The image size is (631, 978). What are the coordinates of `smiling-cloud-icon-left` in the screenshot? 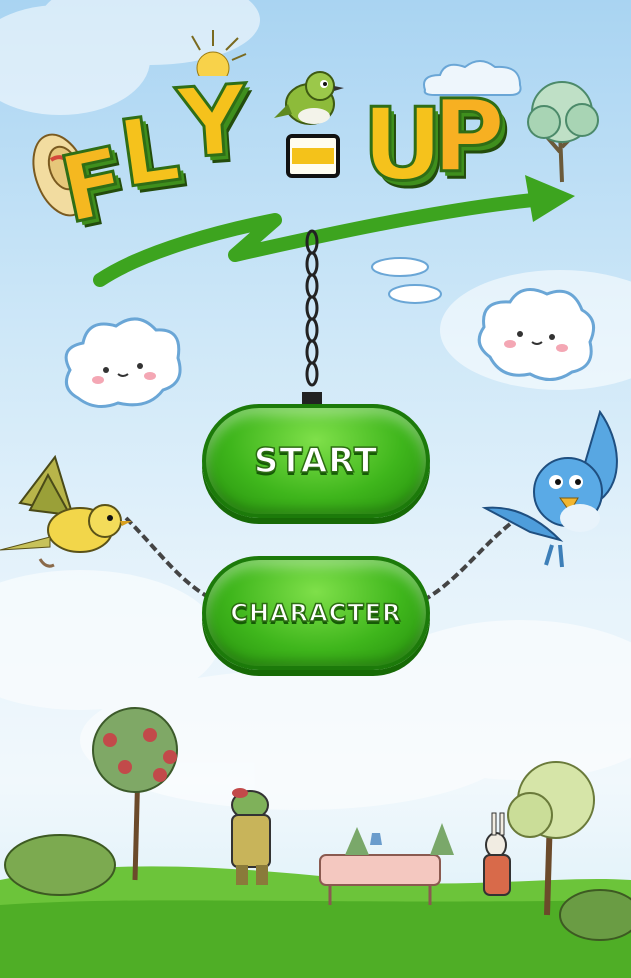 It's located at (123, 363).